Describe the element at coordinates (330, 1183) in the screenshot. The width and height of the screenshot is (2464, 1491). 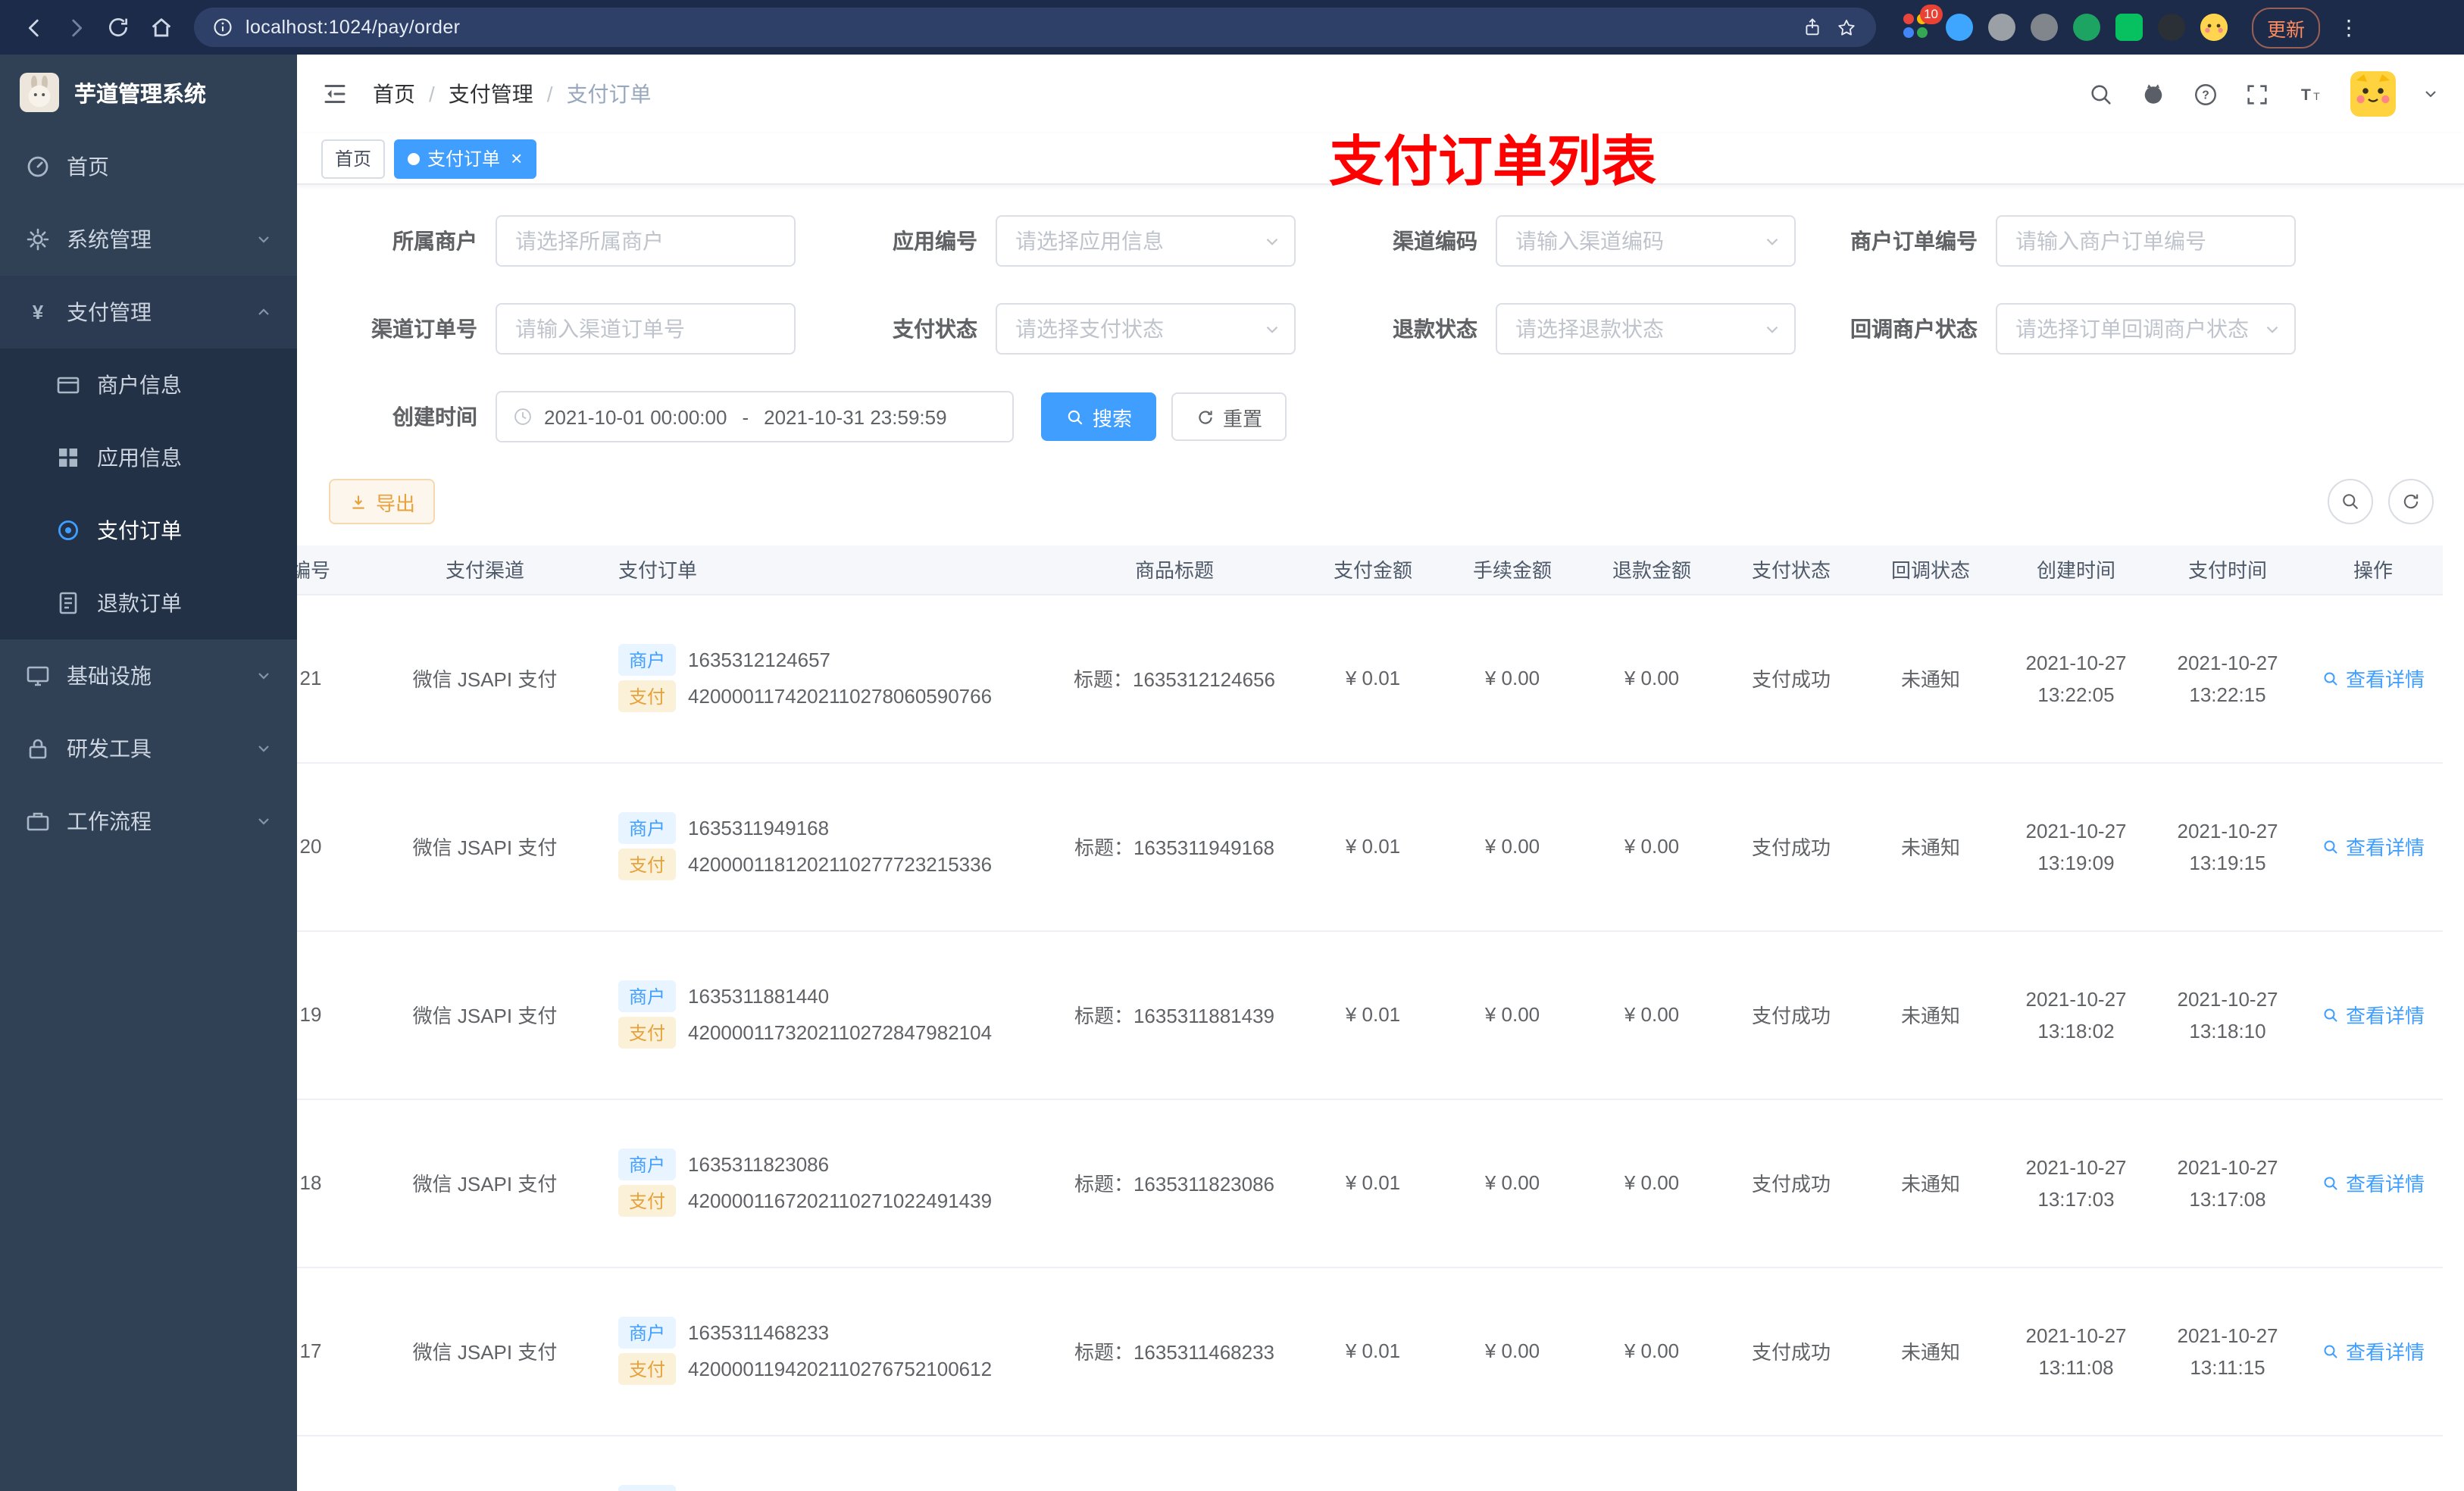
I see `order-id-cell: 18` at that location.